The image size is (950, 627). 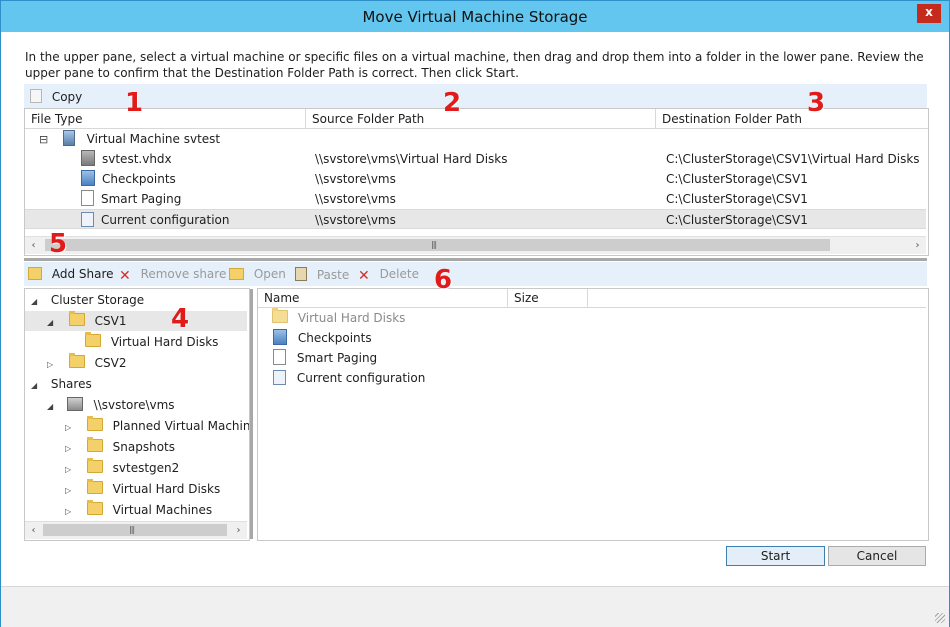 What do you see at coordinates (399, 274) in the screenshot?
I see `delete-label: Delete` at bounding box center [399, 274].